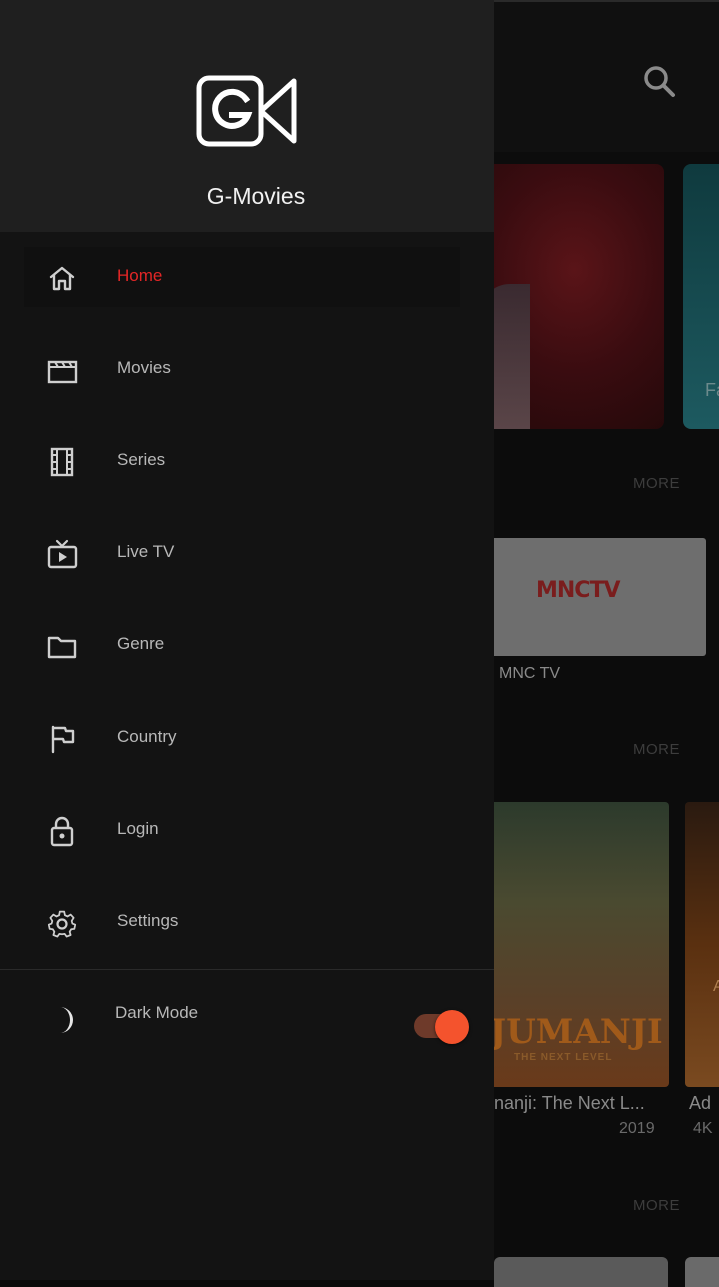 This screenshot has width=719, height=1287. I want to click on more-link-tv: MORE, so click(656, 483).